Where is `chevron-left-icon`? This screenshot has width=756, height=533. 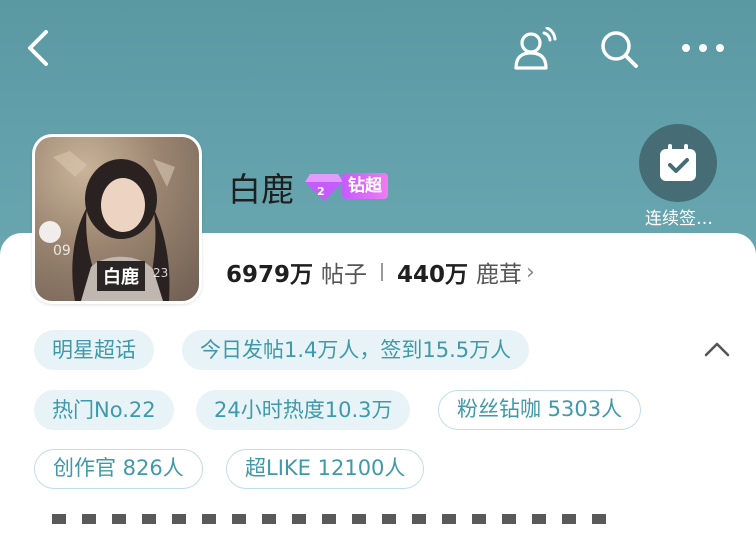
chevron-left-icon is located at coordinates (38, 48).